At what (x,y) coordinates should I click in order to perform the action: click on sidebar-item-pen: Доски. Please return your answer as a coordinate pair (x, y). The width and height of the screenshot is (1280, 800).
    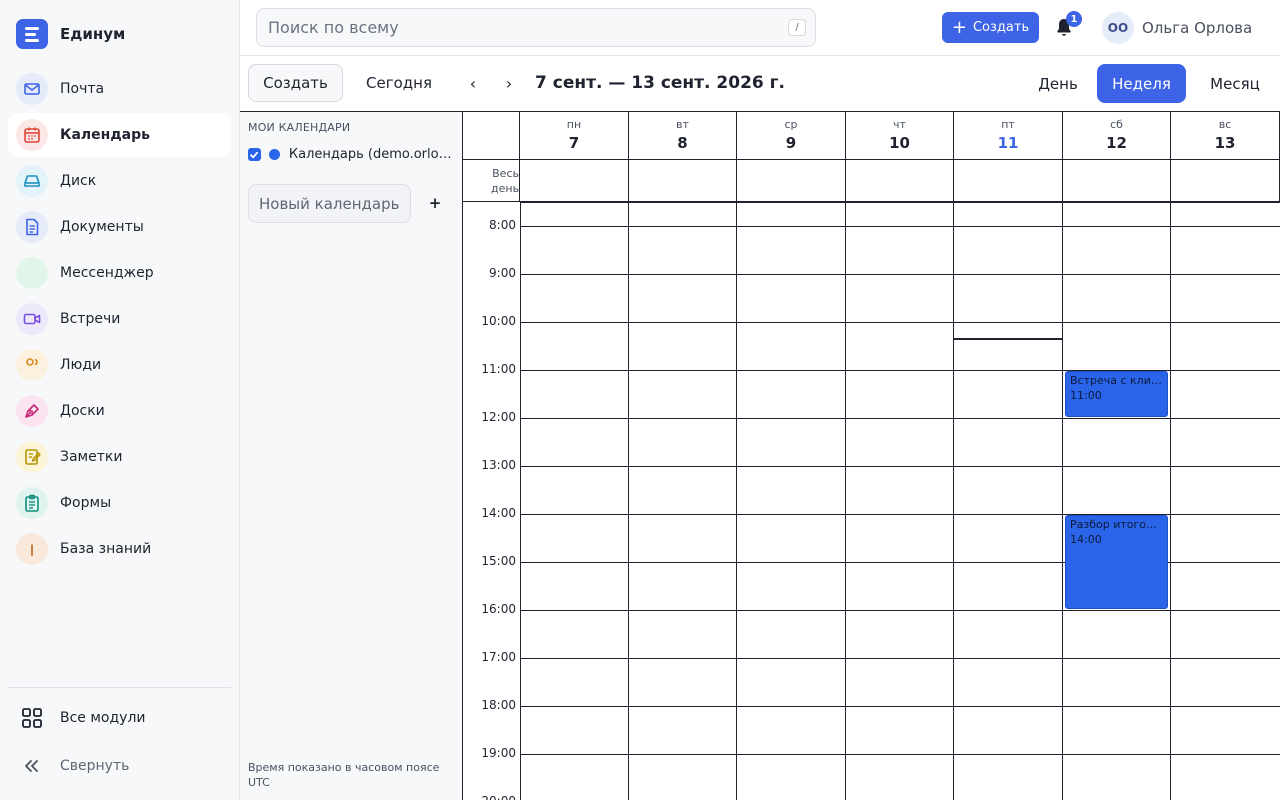
    Looking at the image, I should click on (119, 411).